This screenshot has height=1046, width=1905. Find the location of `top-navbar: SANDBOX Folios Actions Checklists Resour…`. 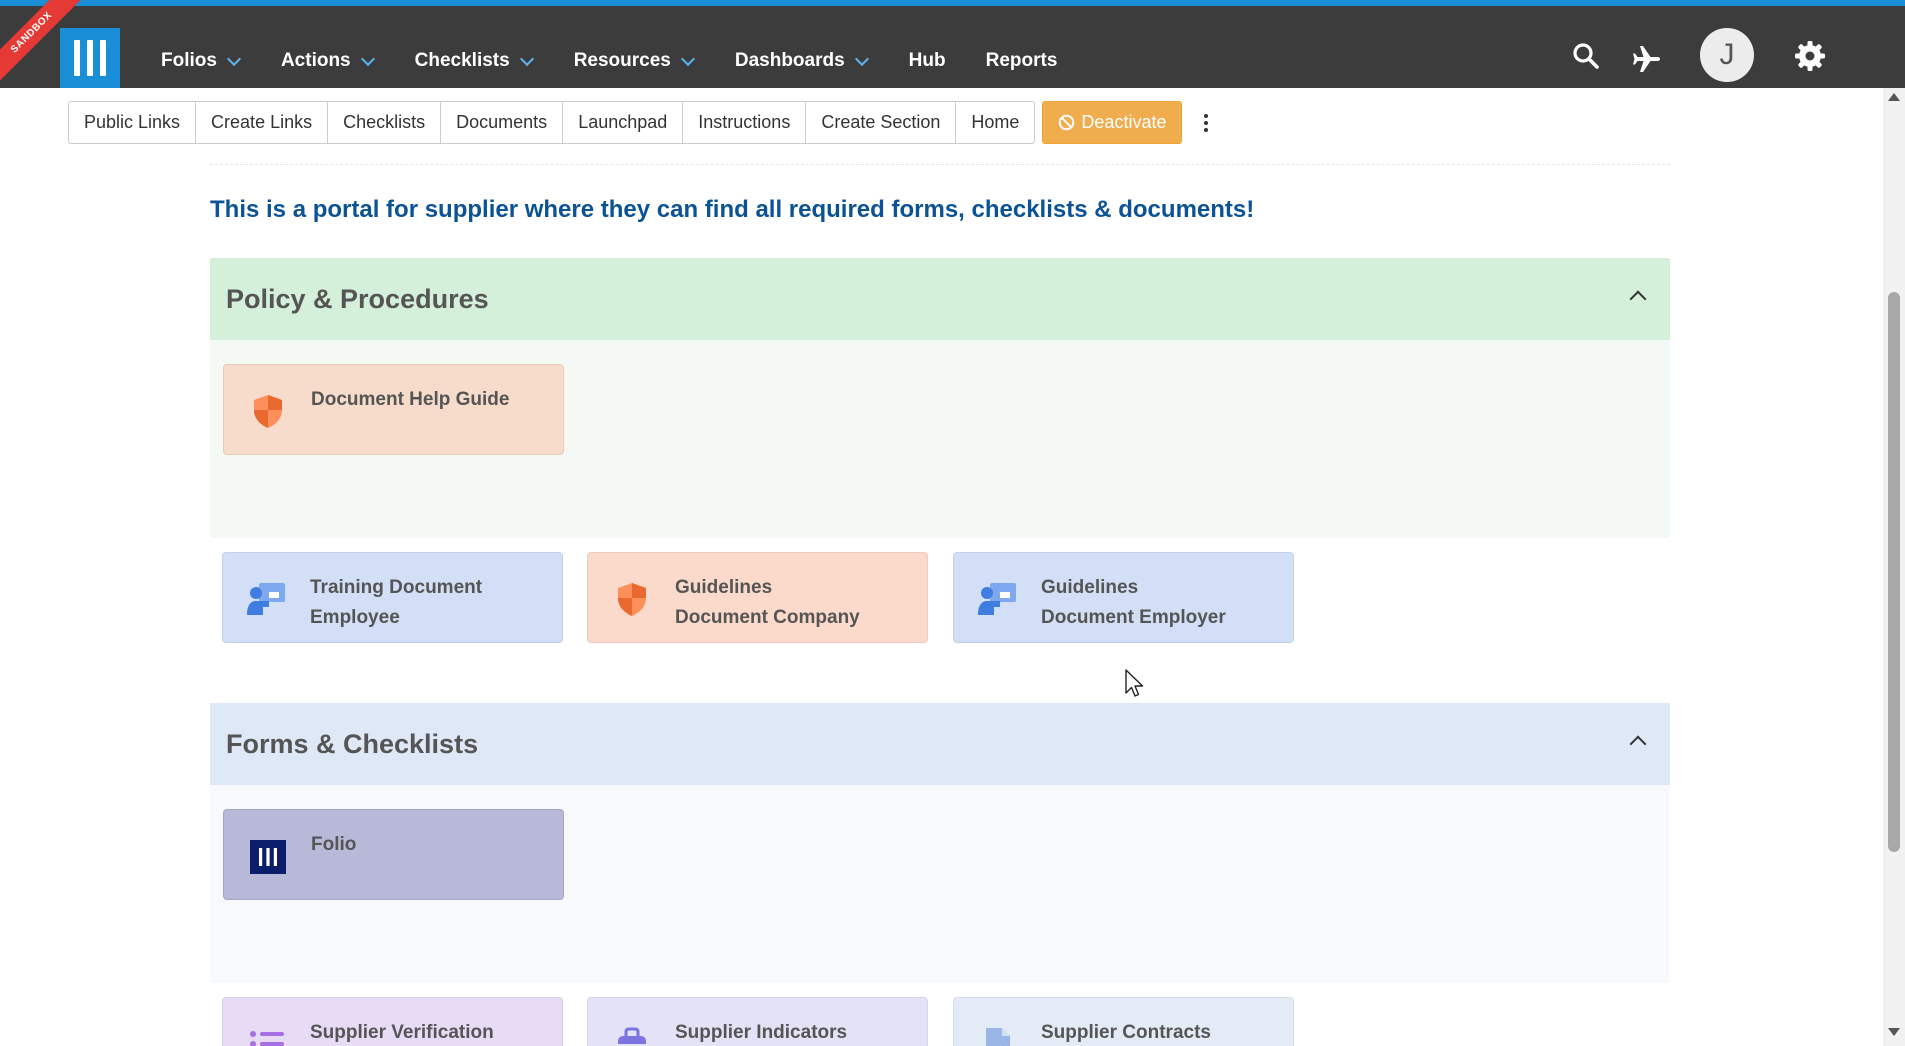

top-navbar: SANDBOX Folios Actions Checklists Resour… is located at coordinates (952, 44).